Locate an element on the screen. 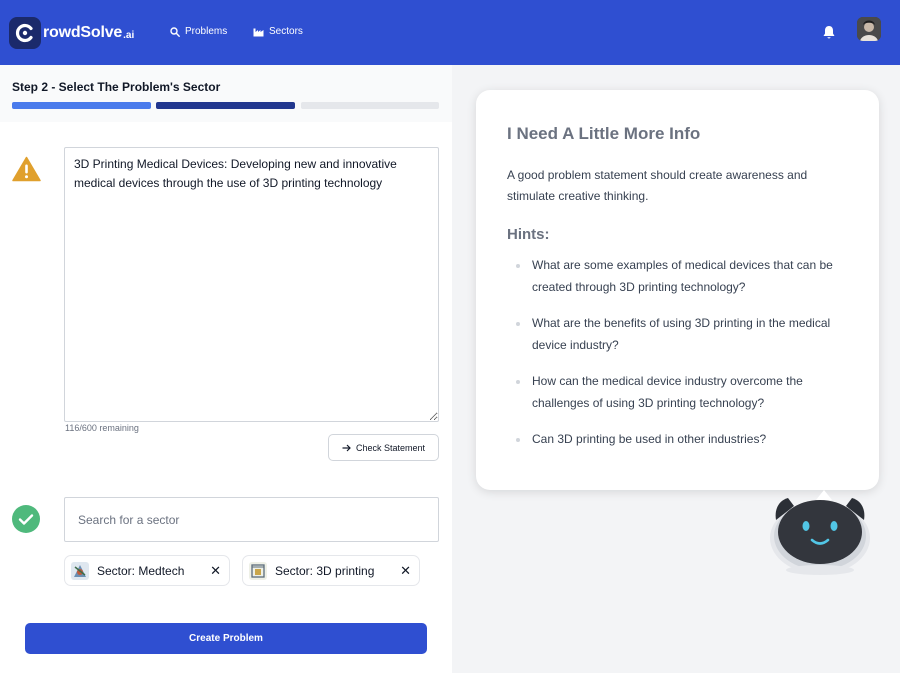 This screenshot has width=900, height=673. nav-sectors-label: Sectors is located at coordinates (286, 31).